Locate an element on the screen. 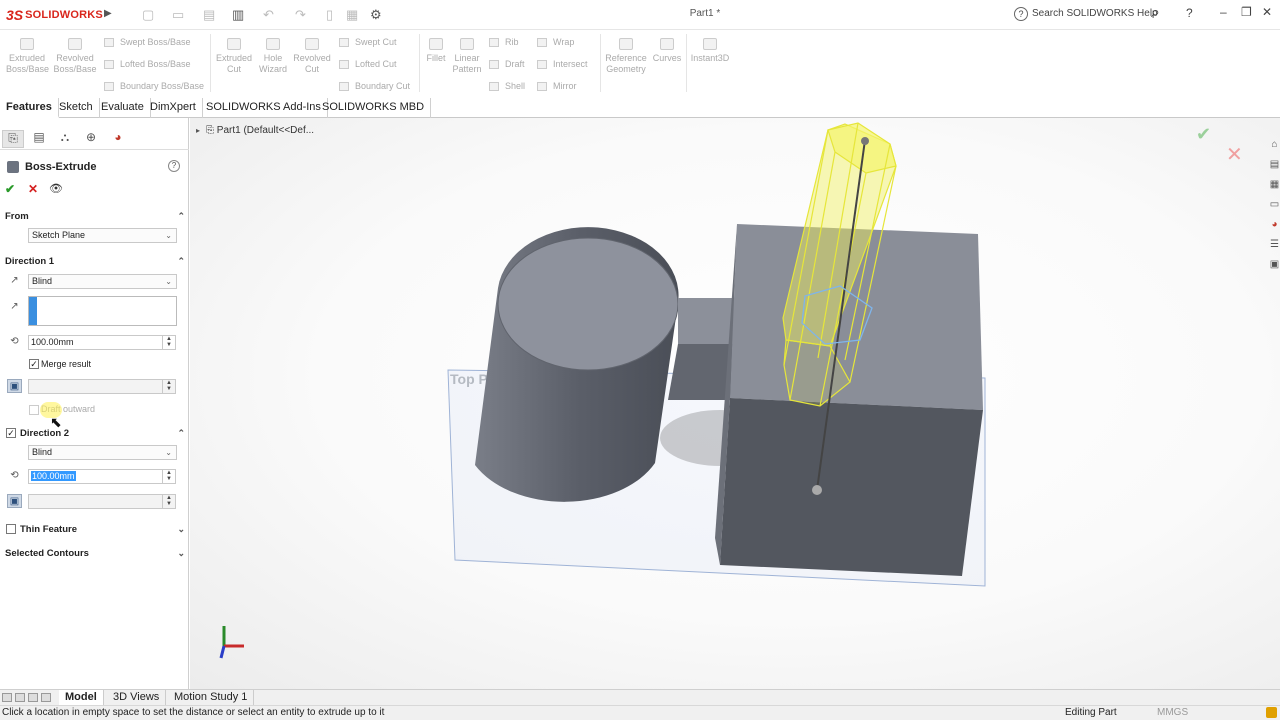 The image size is (1280, 720). maximize-icon: ❐ is located at coordinates (1246, 12).